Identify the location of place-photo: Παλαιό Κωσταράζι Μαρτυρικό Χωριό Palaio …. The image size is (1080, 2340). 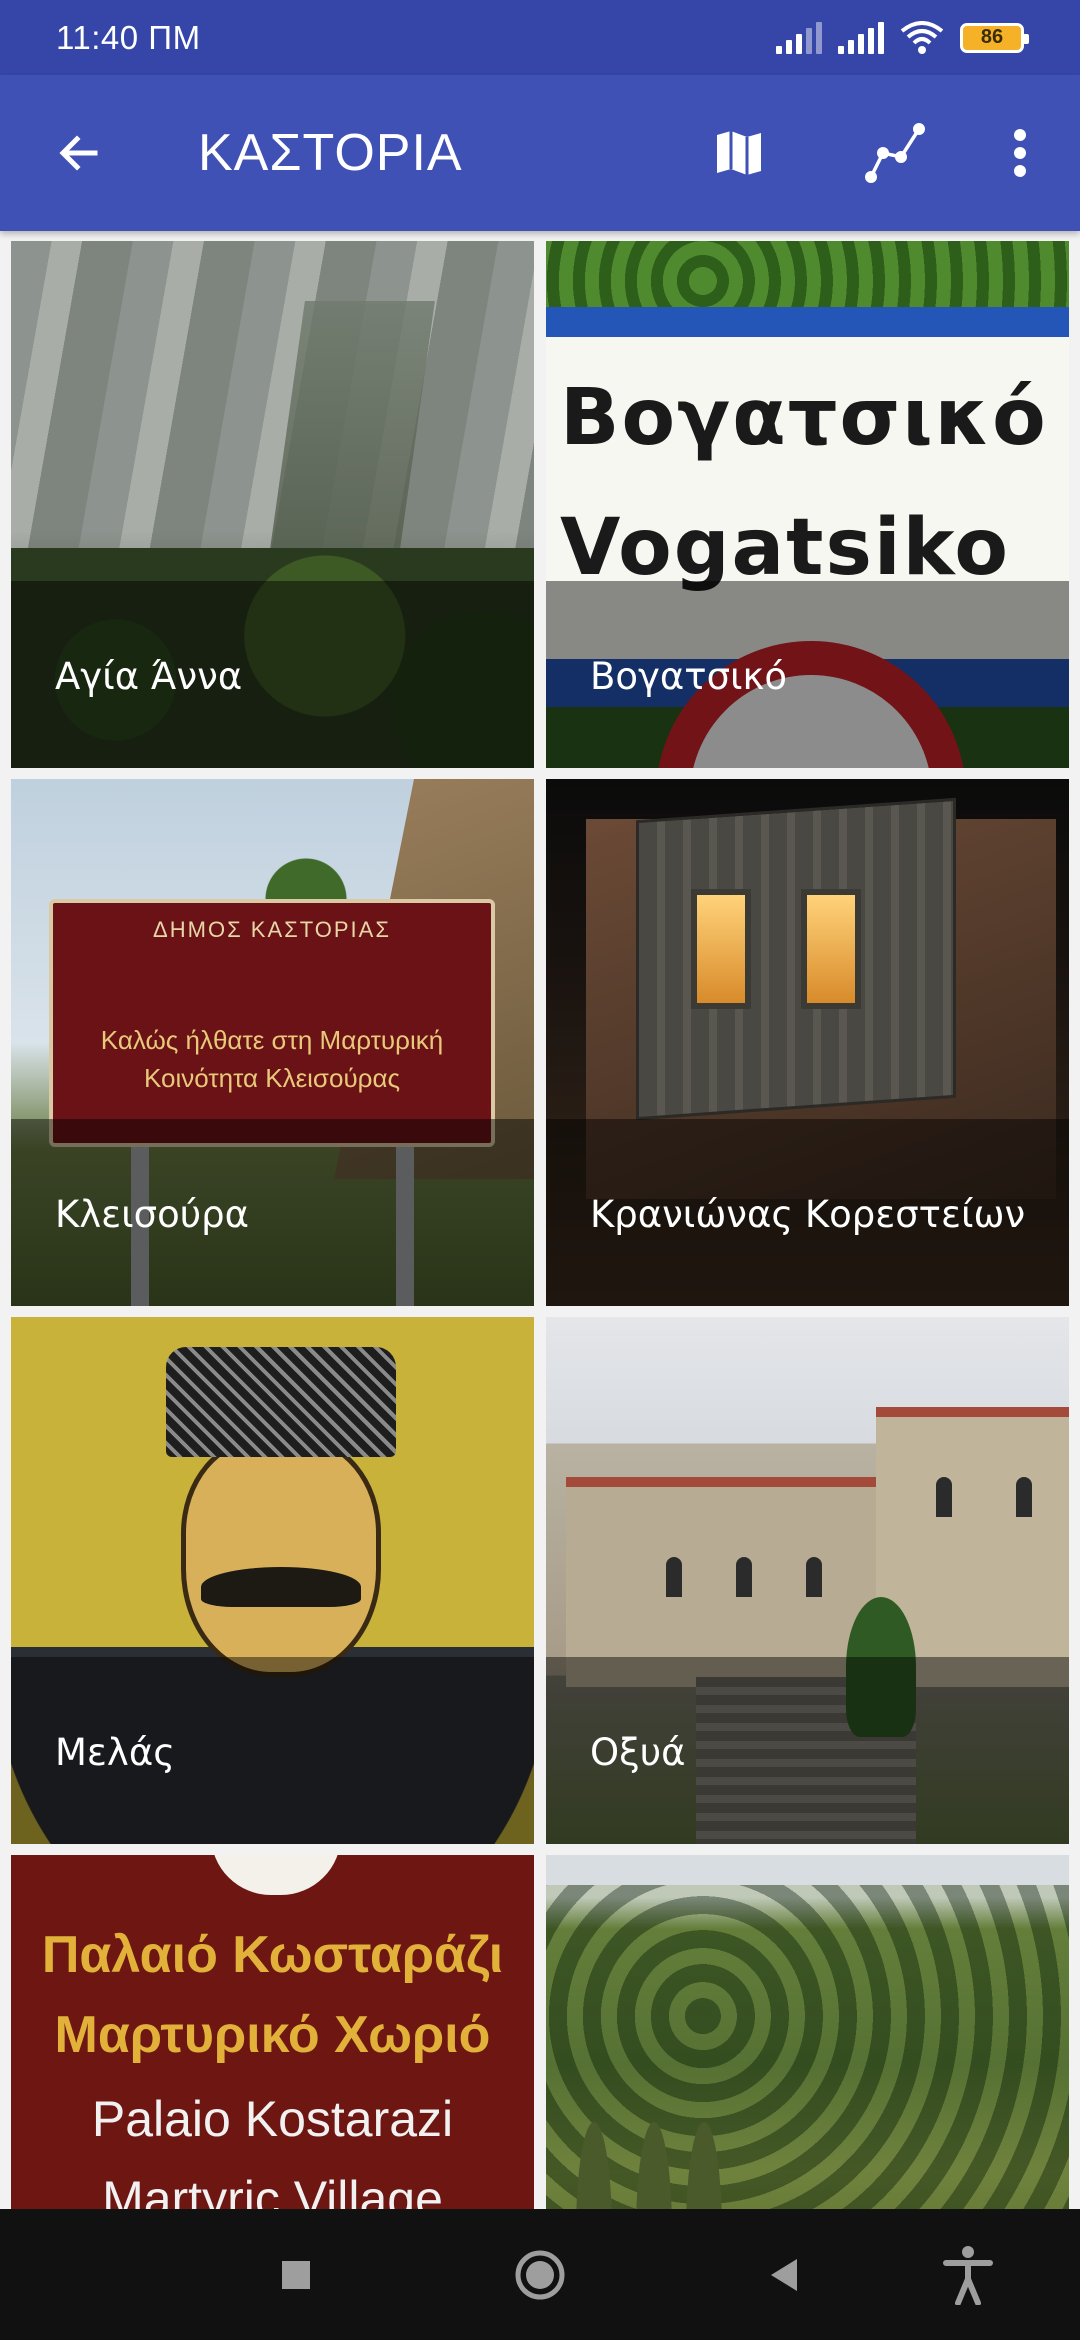
(272, 2043).